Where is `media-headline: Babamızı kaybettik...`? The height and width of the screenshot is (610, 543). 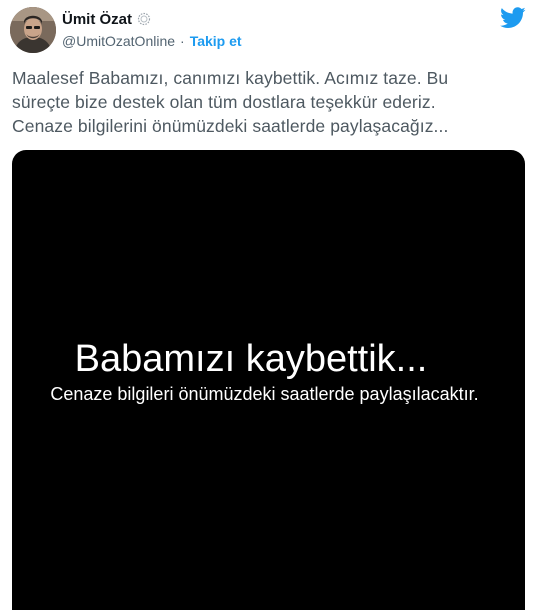 media-headline: Babamızı kaybettik... is located at coordinates (251, 359).